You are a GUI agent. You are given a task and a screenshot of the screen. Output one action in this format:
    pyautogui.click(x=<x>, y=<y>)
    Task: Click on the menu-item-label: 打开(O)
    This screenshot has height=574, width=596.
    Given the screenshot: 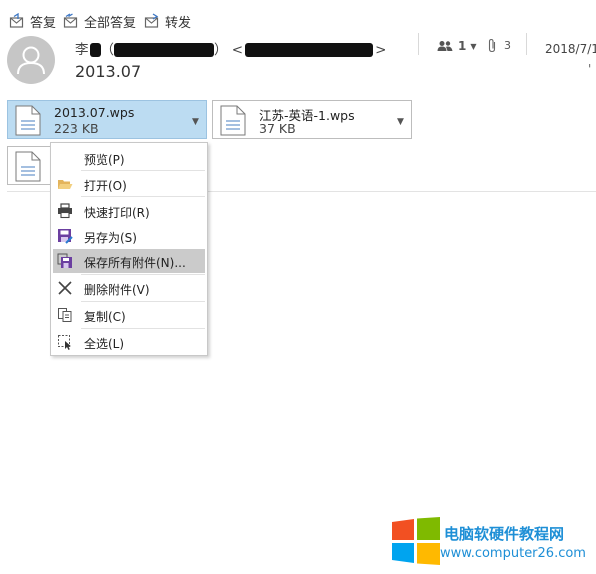 What is the action you would take?
    pyautogui.click(x=105, y=186)
    